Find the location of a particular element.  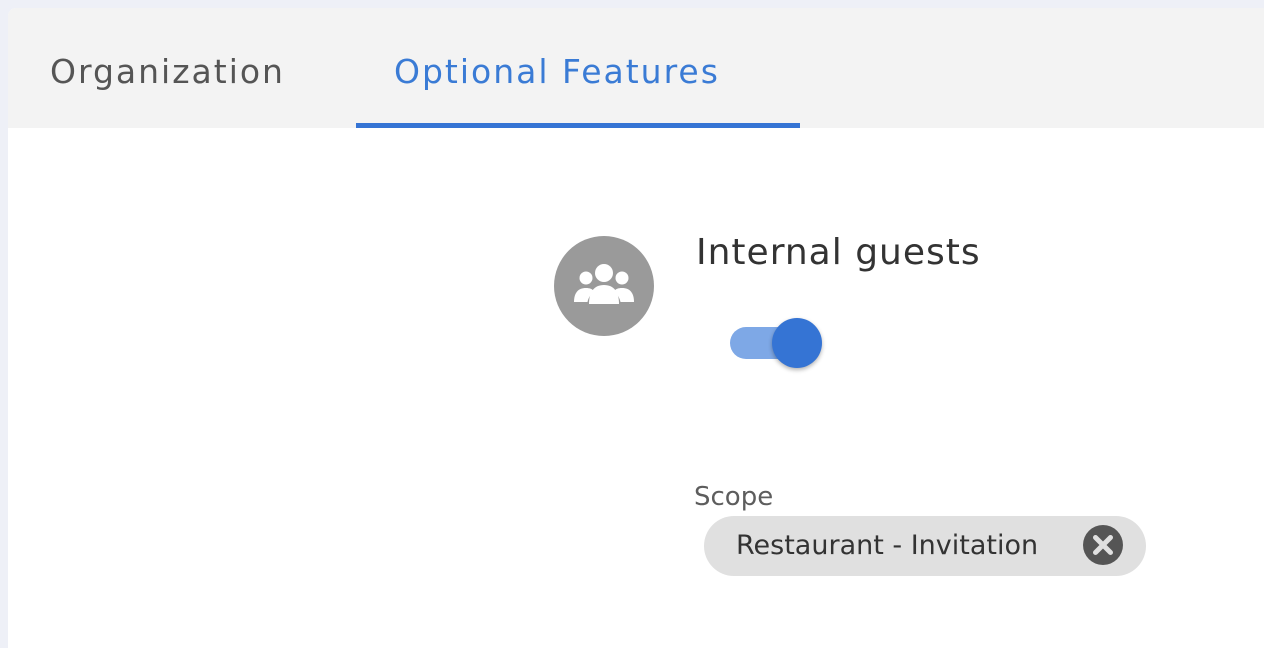

tab-organization-label: Organization is located at coordinates (167, 71).